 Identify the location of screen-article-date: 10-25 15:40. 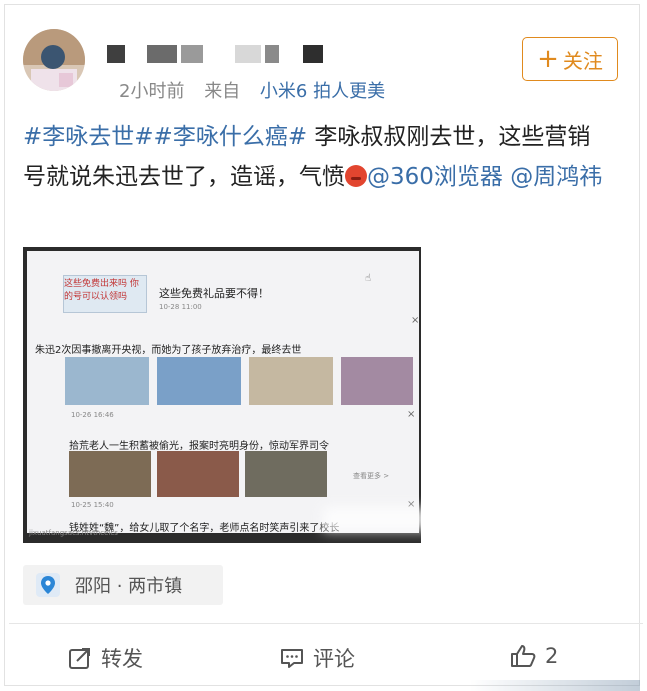
(92, 505).